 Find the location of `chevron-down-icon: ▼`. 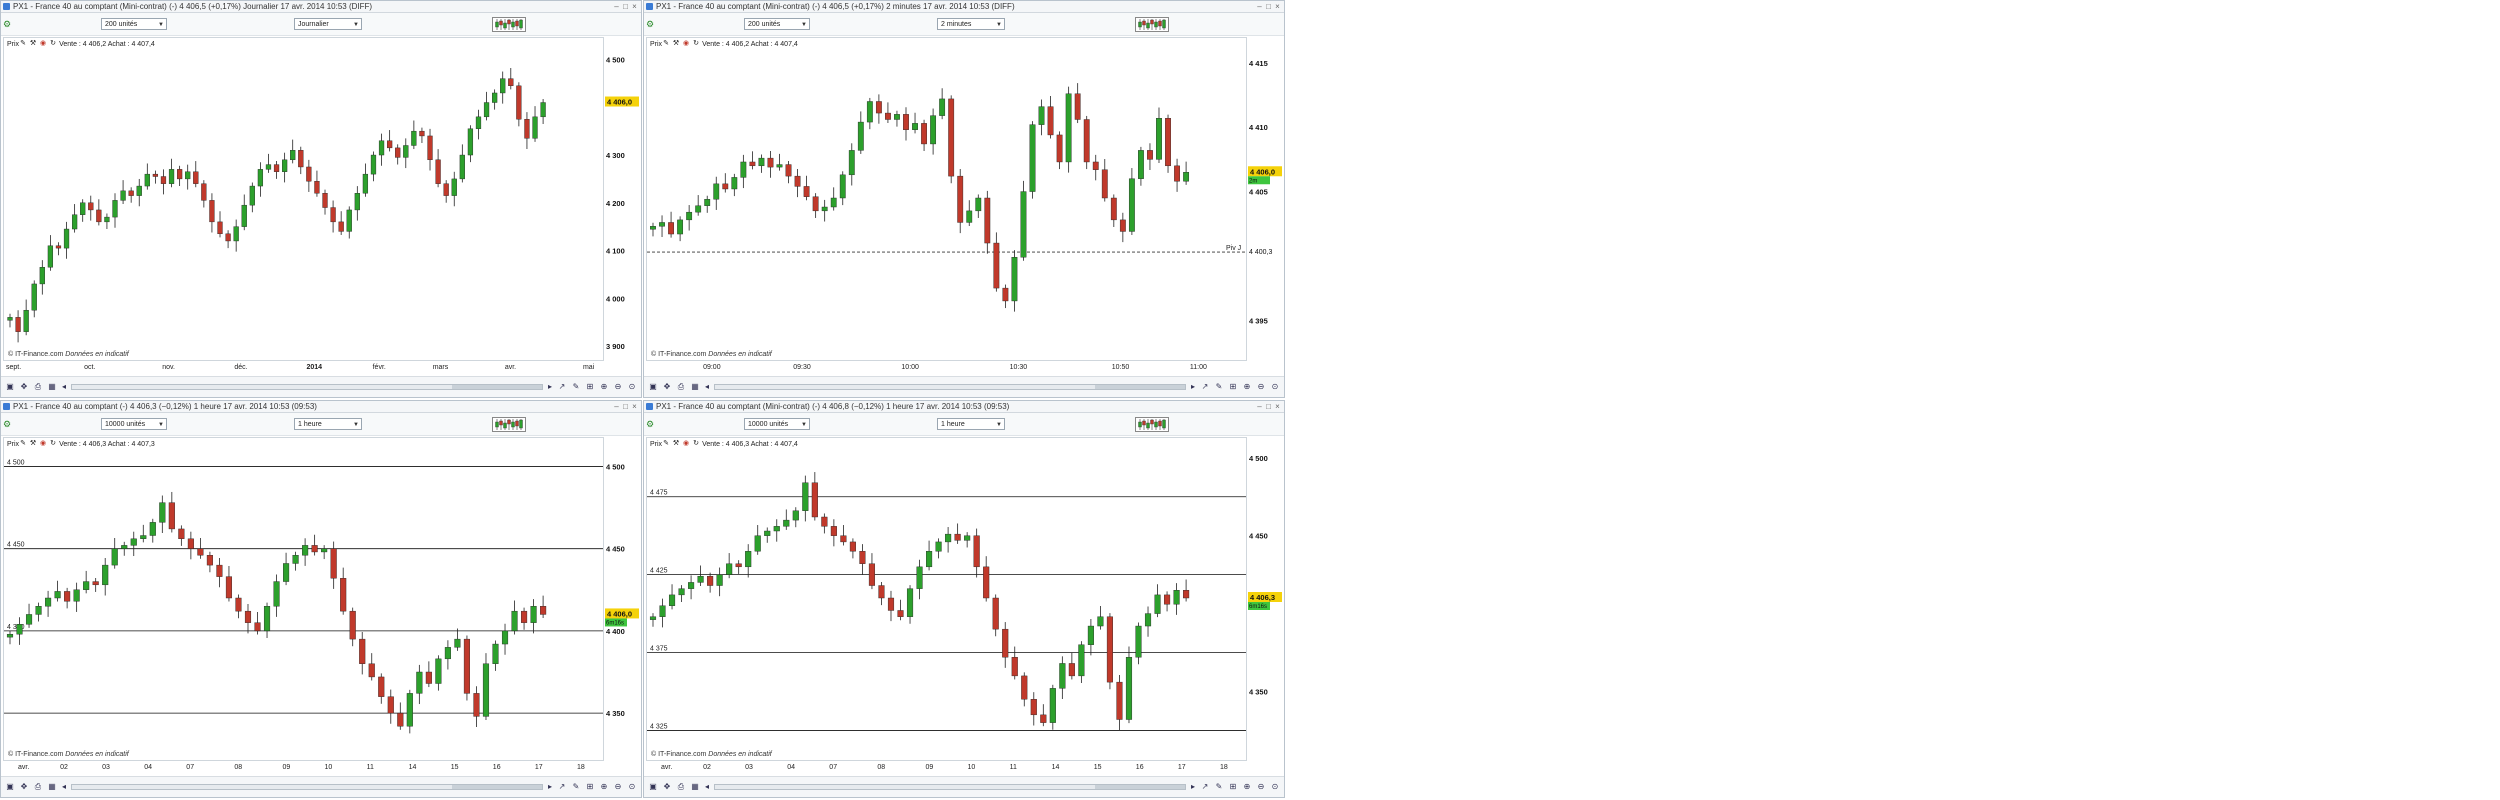

chevron-down-icon: ▼ is located at coordinates (161, 25).